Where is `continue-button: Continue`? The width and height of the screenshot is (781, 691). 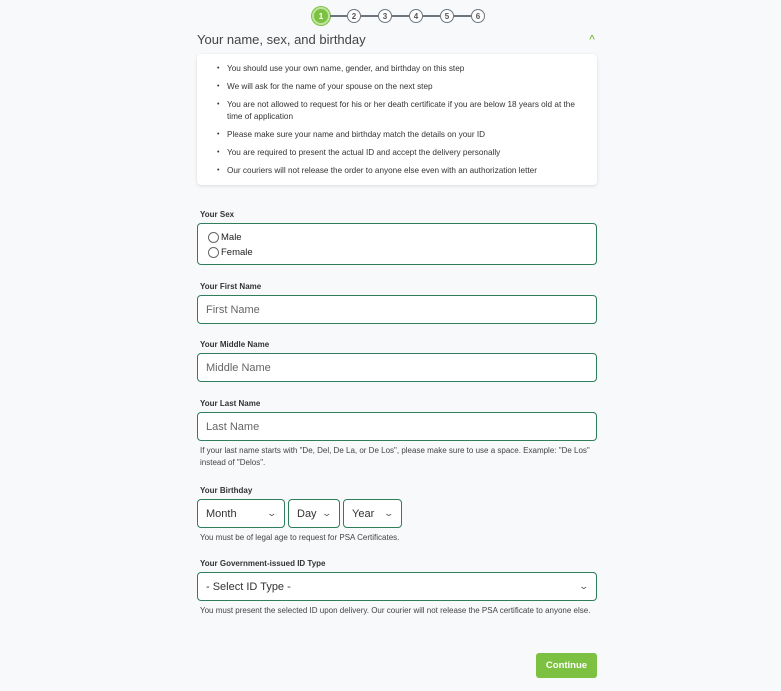 continue-button: Continue is located at coordinates (566, 665).